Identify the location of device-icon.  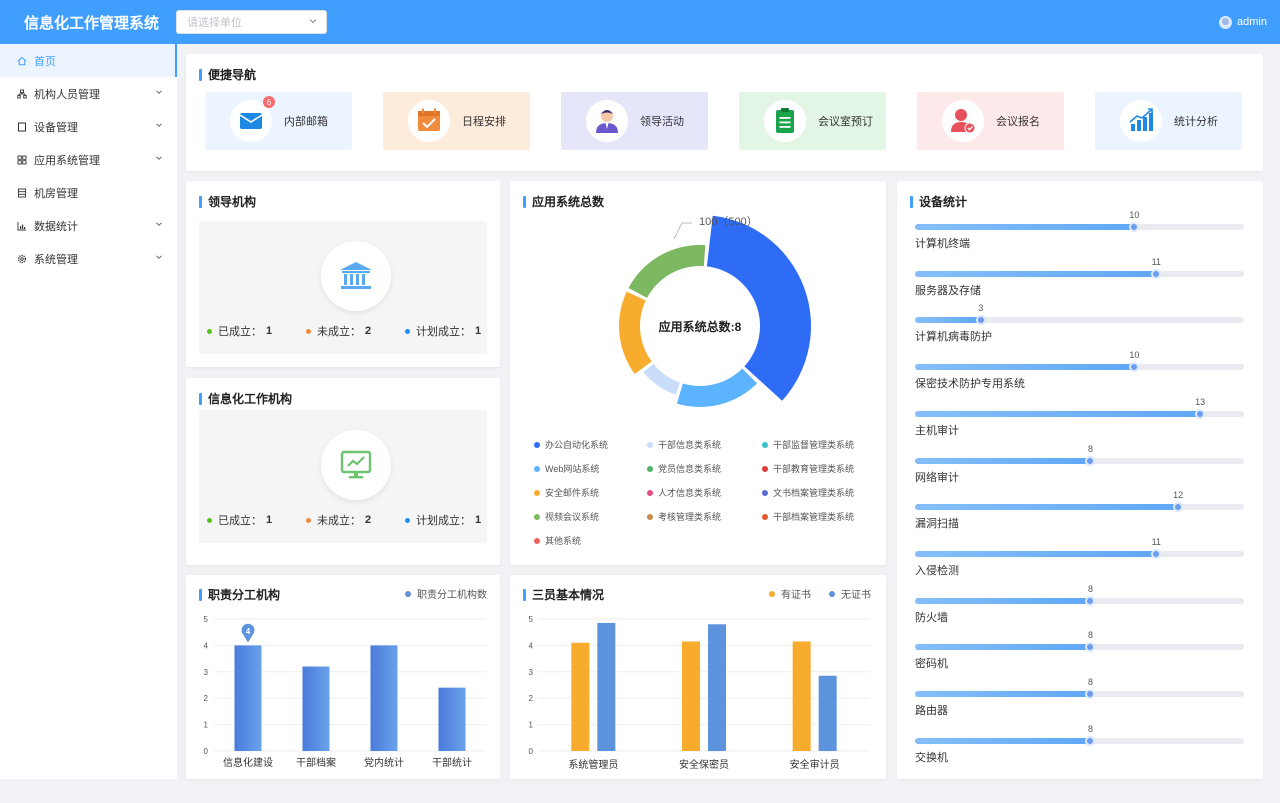
(22, 127).